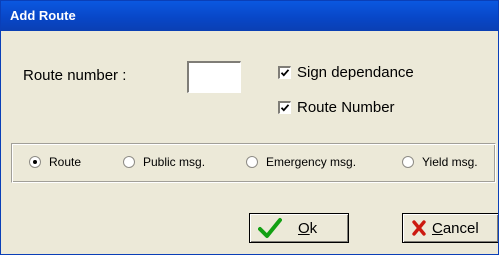 Image resolution: width=501 pixels, height=257 pixels. What do you see at coordinates (270, 228) in the screenshot?
I see `green-check-icon` at bounding box center [270, 228].